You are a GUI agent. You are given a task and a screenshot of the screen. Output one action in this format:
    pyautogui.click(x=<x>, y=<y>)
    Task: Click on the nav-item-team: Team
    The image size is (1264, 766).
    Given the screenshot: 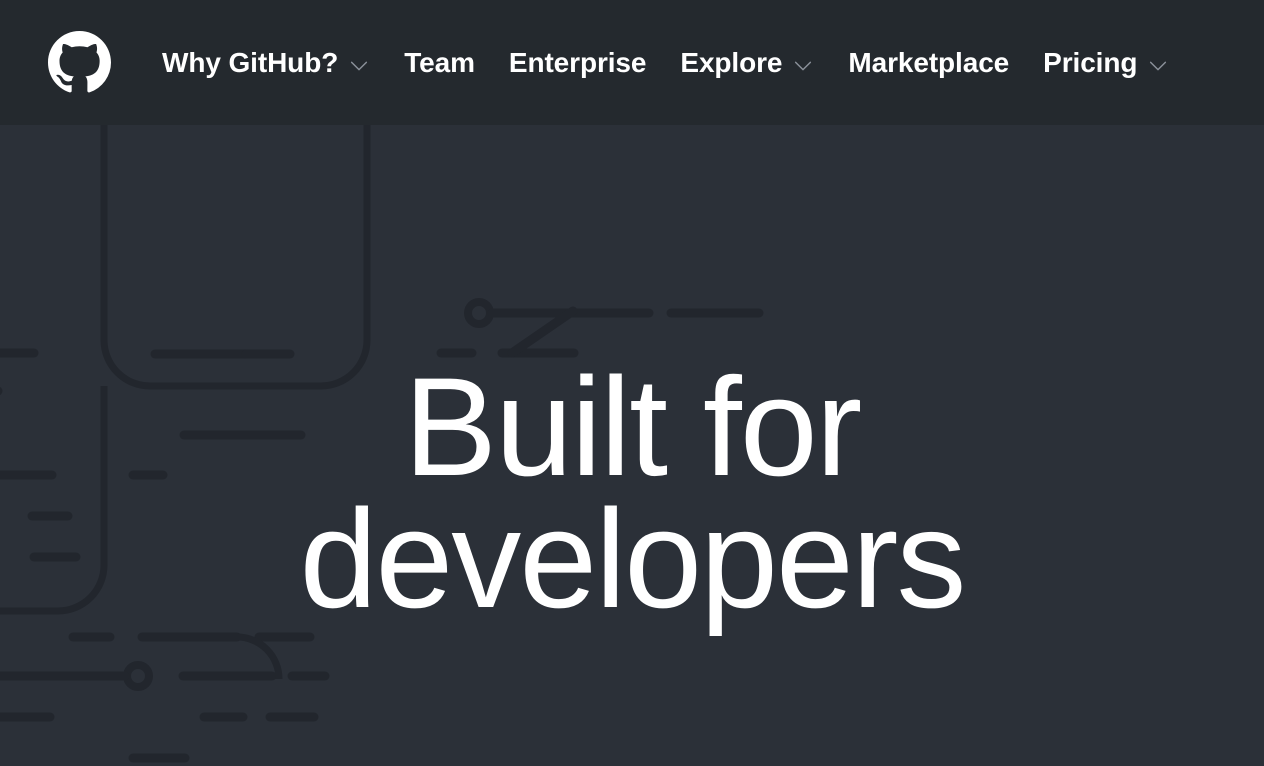 What is the action you would take?
    pyautogui.click(x=439, y=62)
    